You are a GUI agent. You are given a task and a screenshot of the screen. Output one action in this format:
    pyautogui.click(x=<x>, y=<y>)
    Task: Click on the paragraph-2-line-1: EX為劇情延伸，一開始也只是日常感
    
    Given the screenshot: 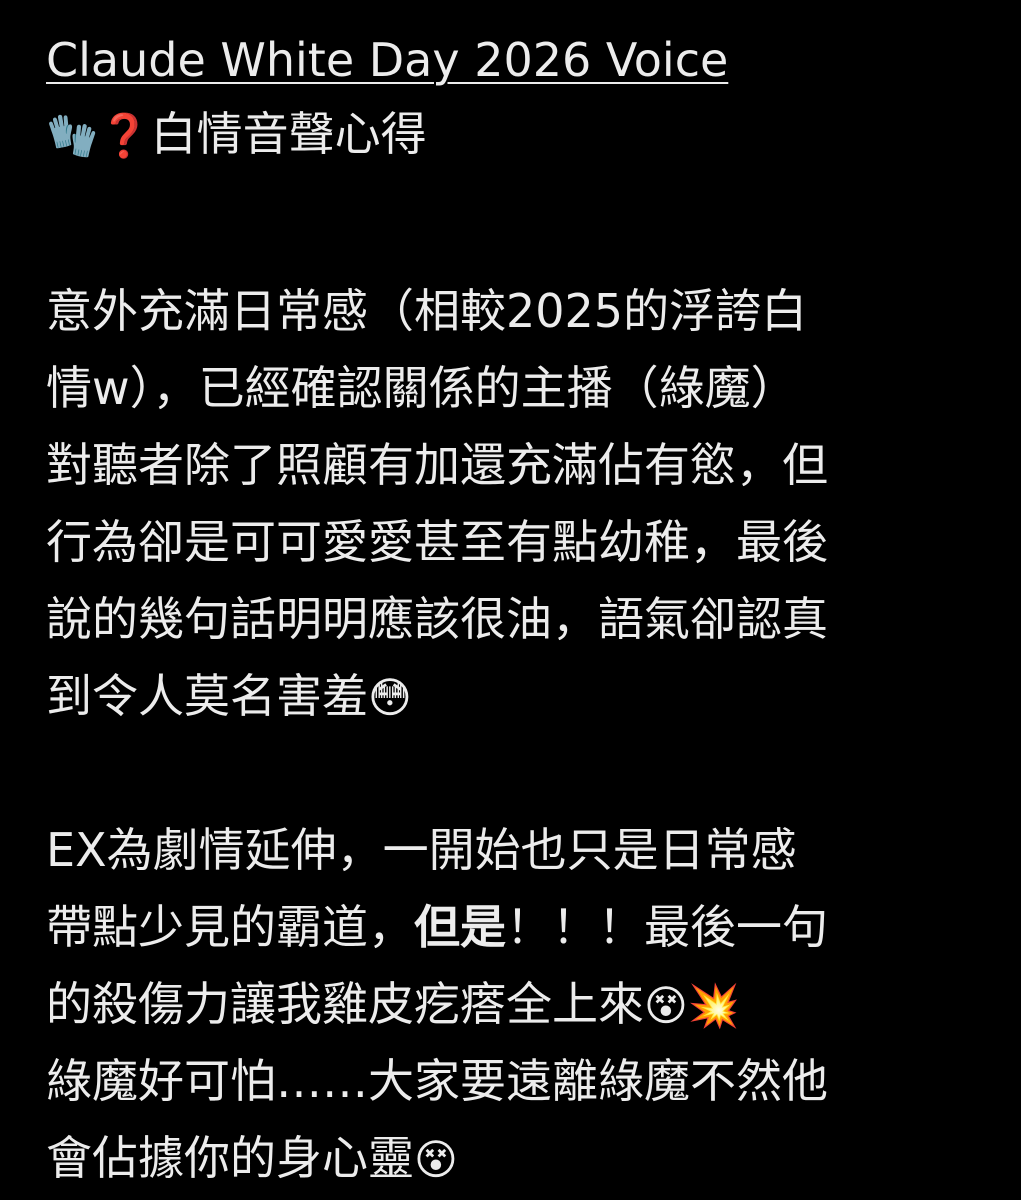 What is the action you would take?
    pyautogui.click(x=421, y=850)
    